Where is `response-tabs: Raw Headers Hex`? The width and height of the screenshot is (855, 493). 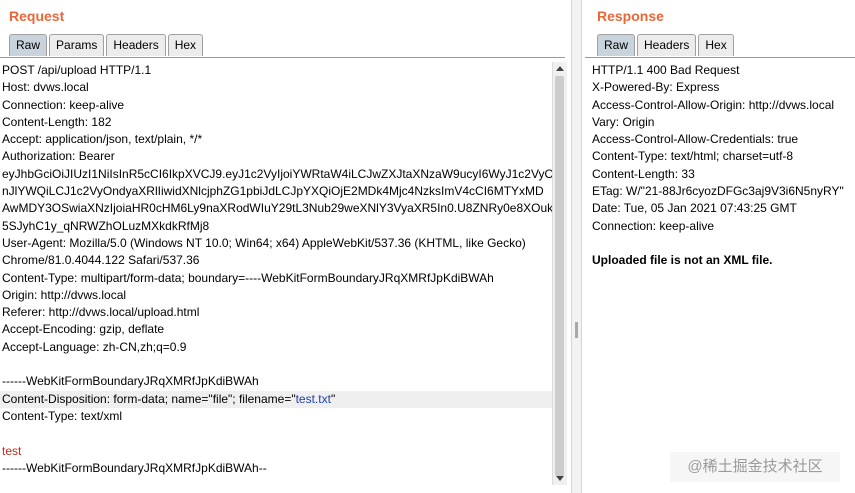
response-tabs: Raw Headers Hex is located at coordinates (666, 45).